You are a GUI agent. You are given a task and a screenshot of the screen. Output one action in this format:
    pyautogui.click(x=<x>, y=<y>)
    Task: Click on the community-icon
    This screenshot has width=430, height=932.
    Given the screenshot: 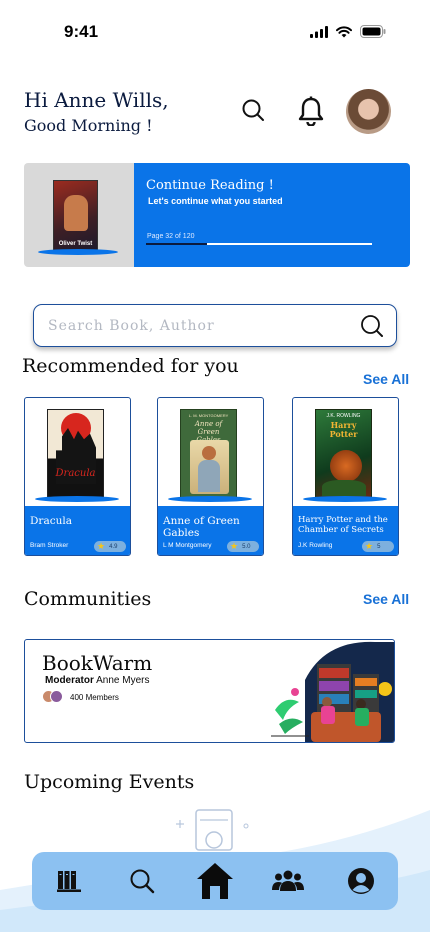 What is the action you would take?
    pyautogui.click(x=288, y=880)
    